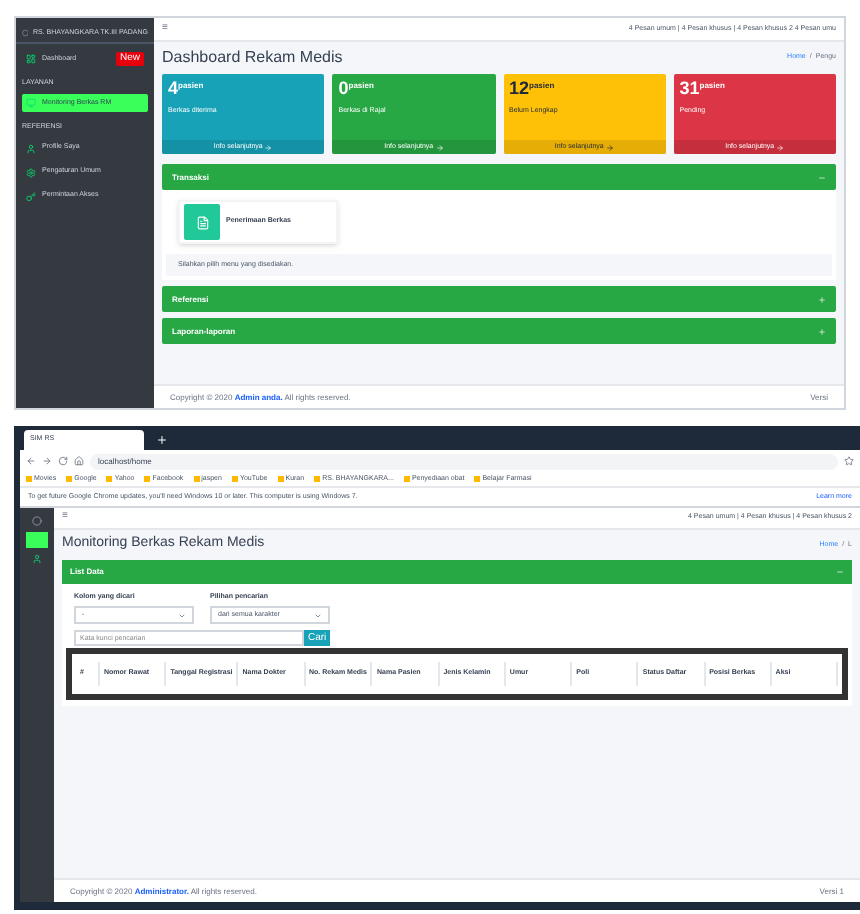 Image resolution: width=860 pixels, height=914 pixels. What do you see at coordinates (519, 89) in the screenshot?
I see `stat-value: 12` at bounding box center [519, 89].